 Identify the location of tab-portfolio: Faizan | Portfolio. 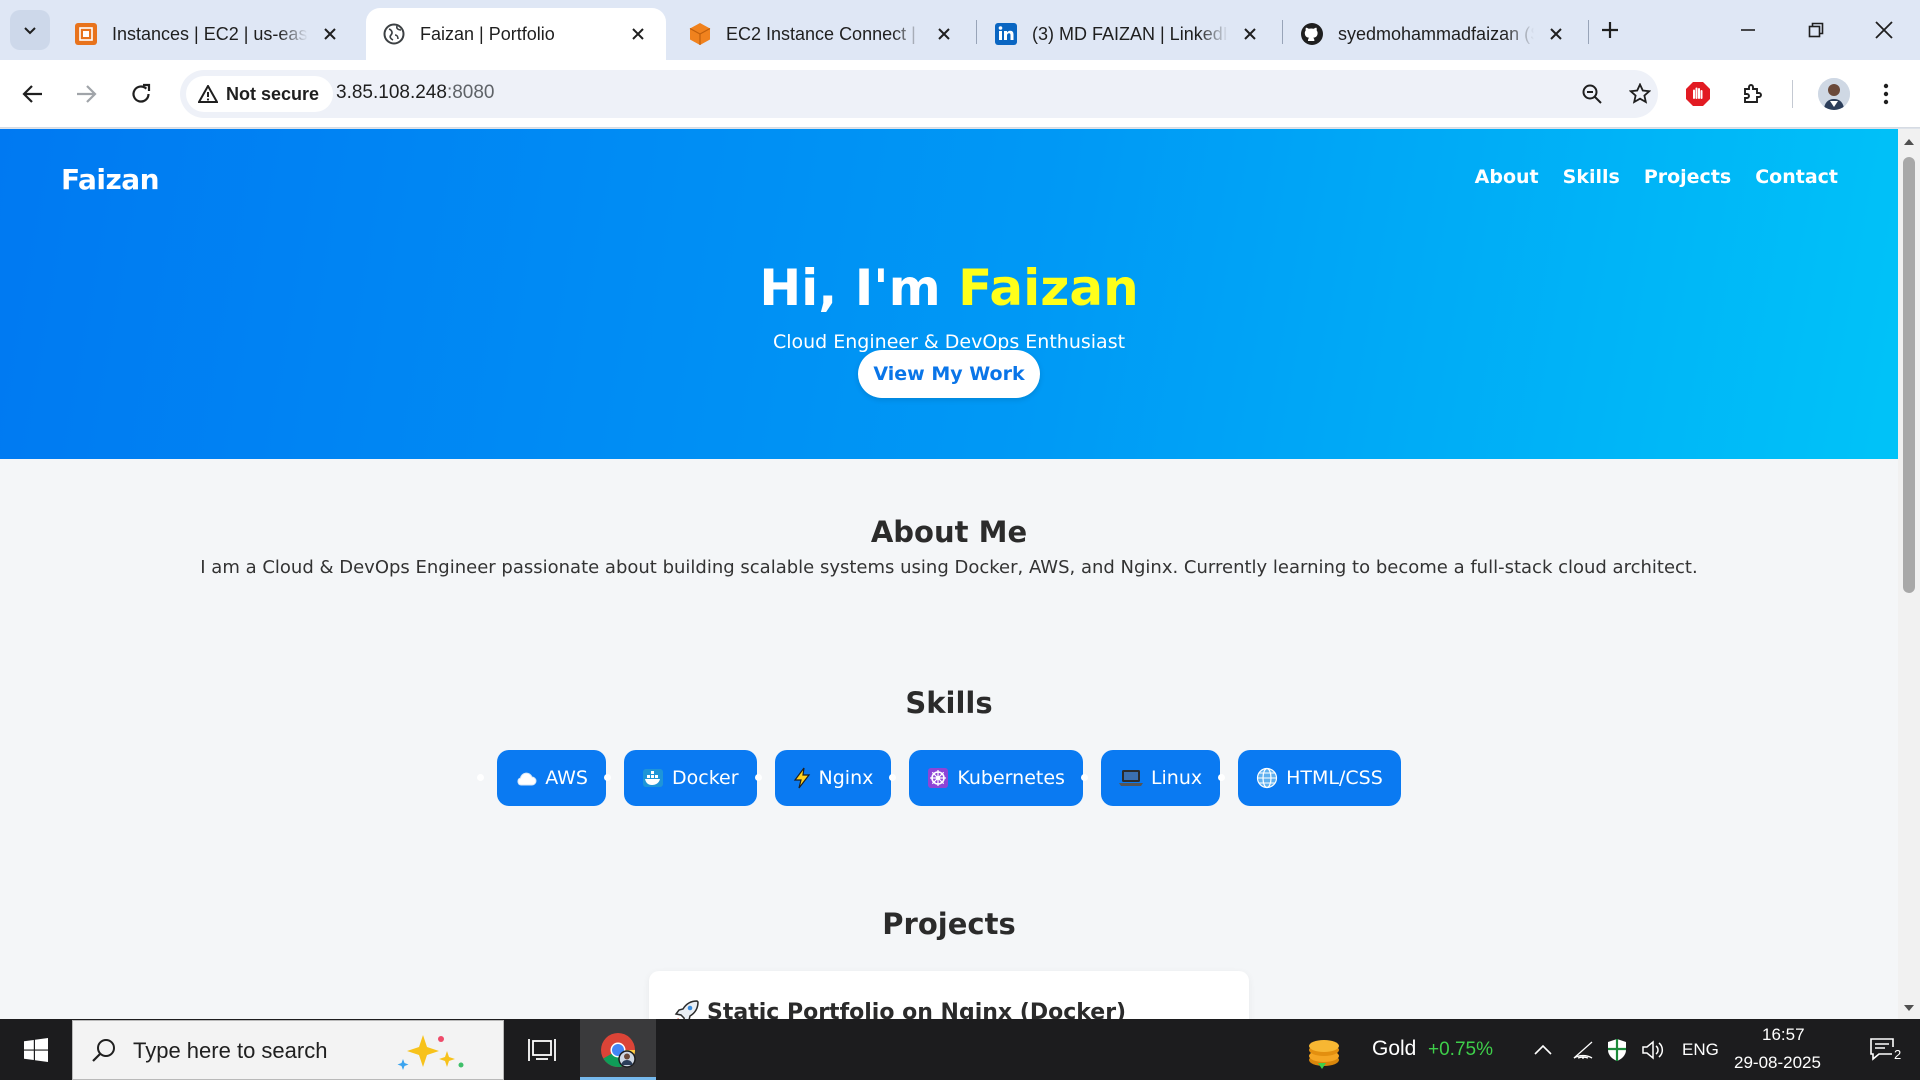
(516, 34).